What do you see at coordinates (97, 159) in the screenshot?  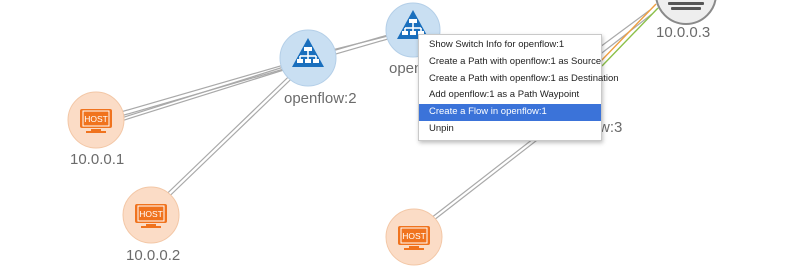 I see `node-label-10-0-0-1: 10.0.0.1` at bounding box center [97, 159].